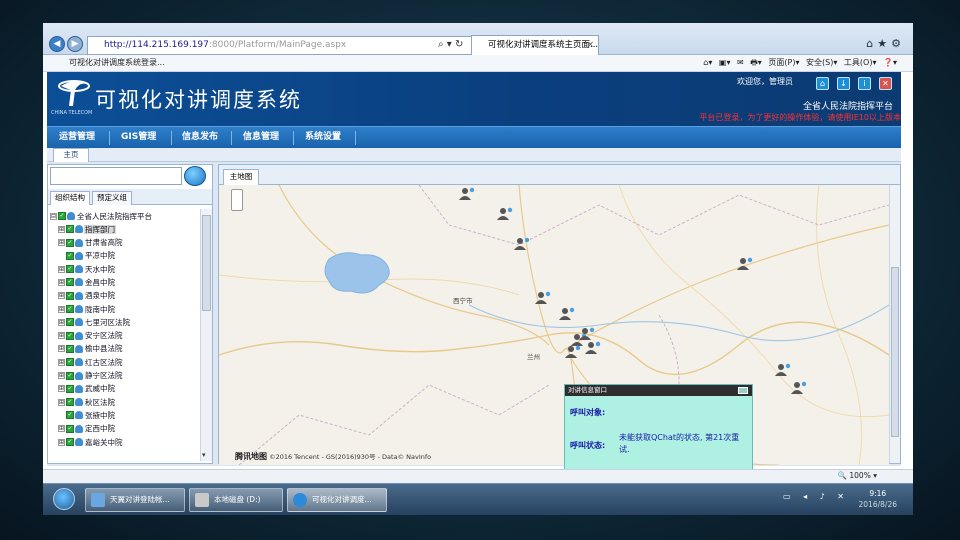 This screenshot has height=540, width=960. I want to click on back-button: ◀, so click(57, 44).